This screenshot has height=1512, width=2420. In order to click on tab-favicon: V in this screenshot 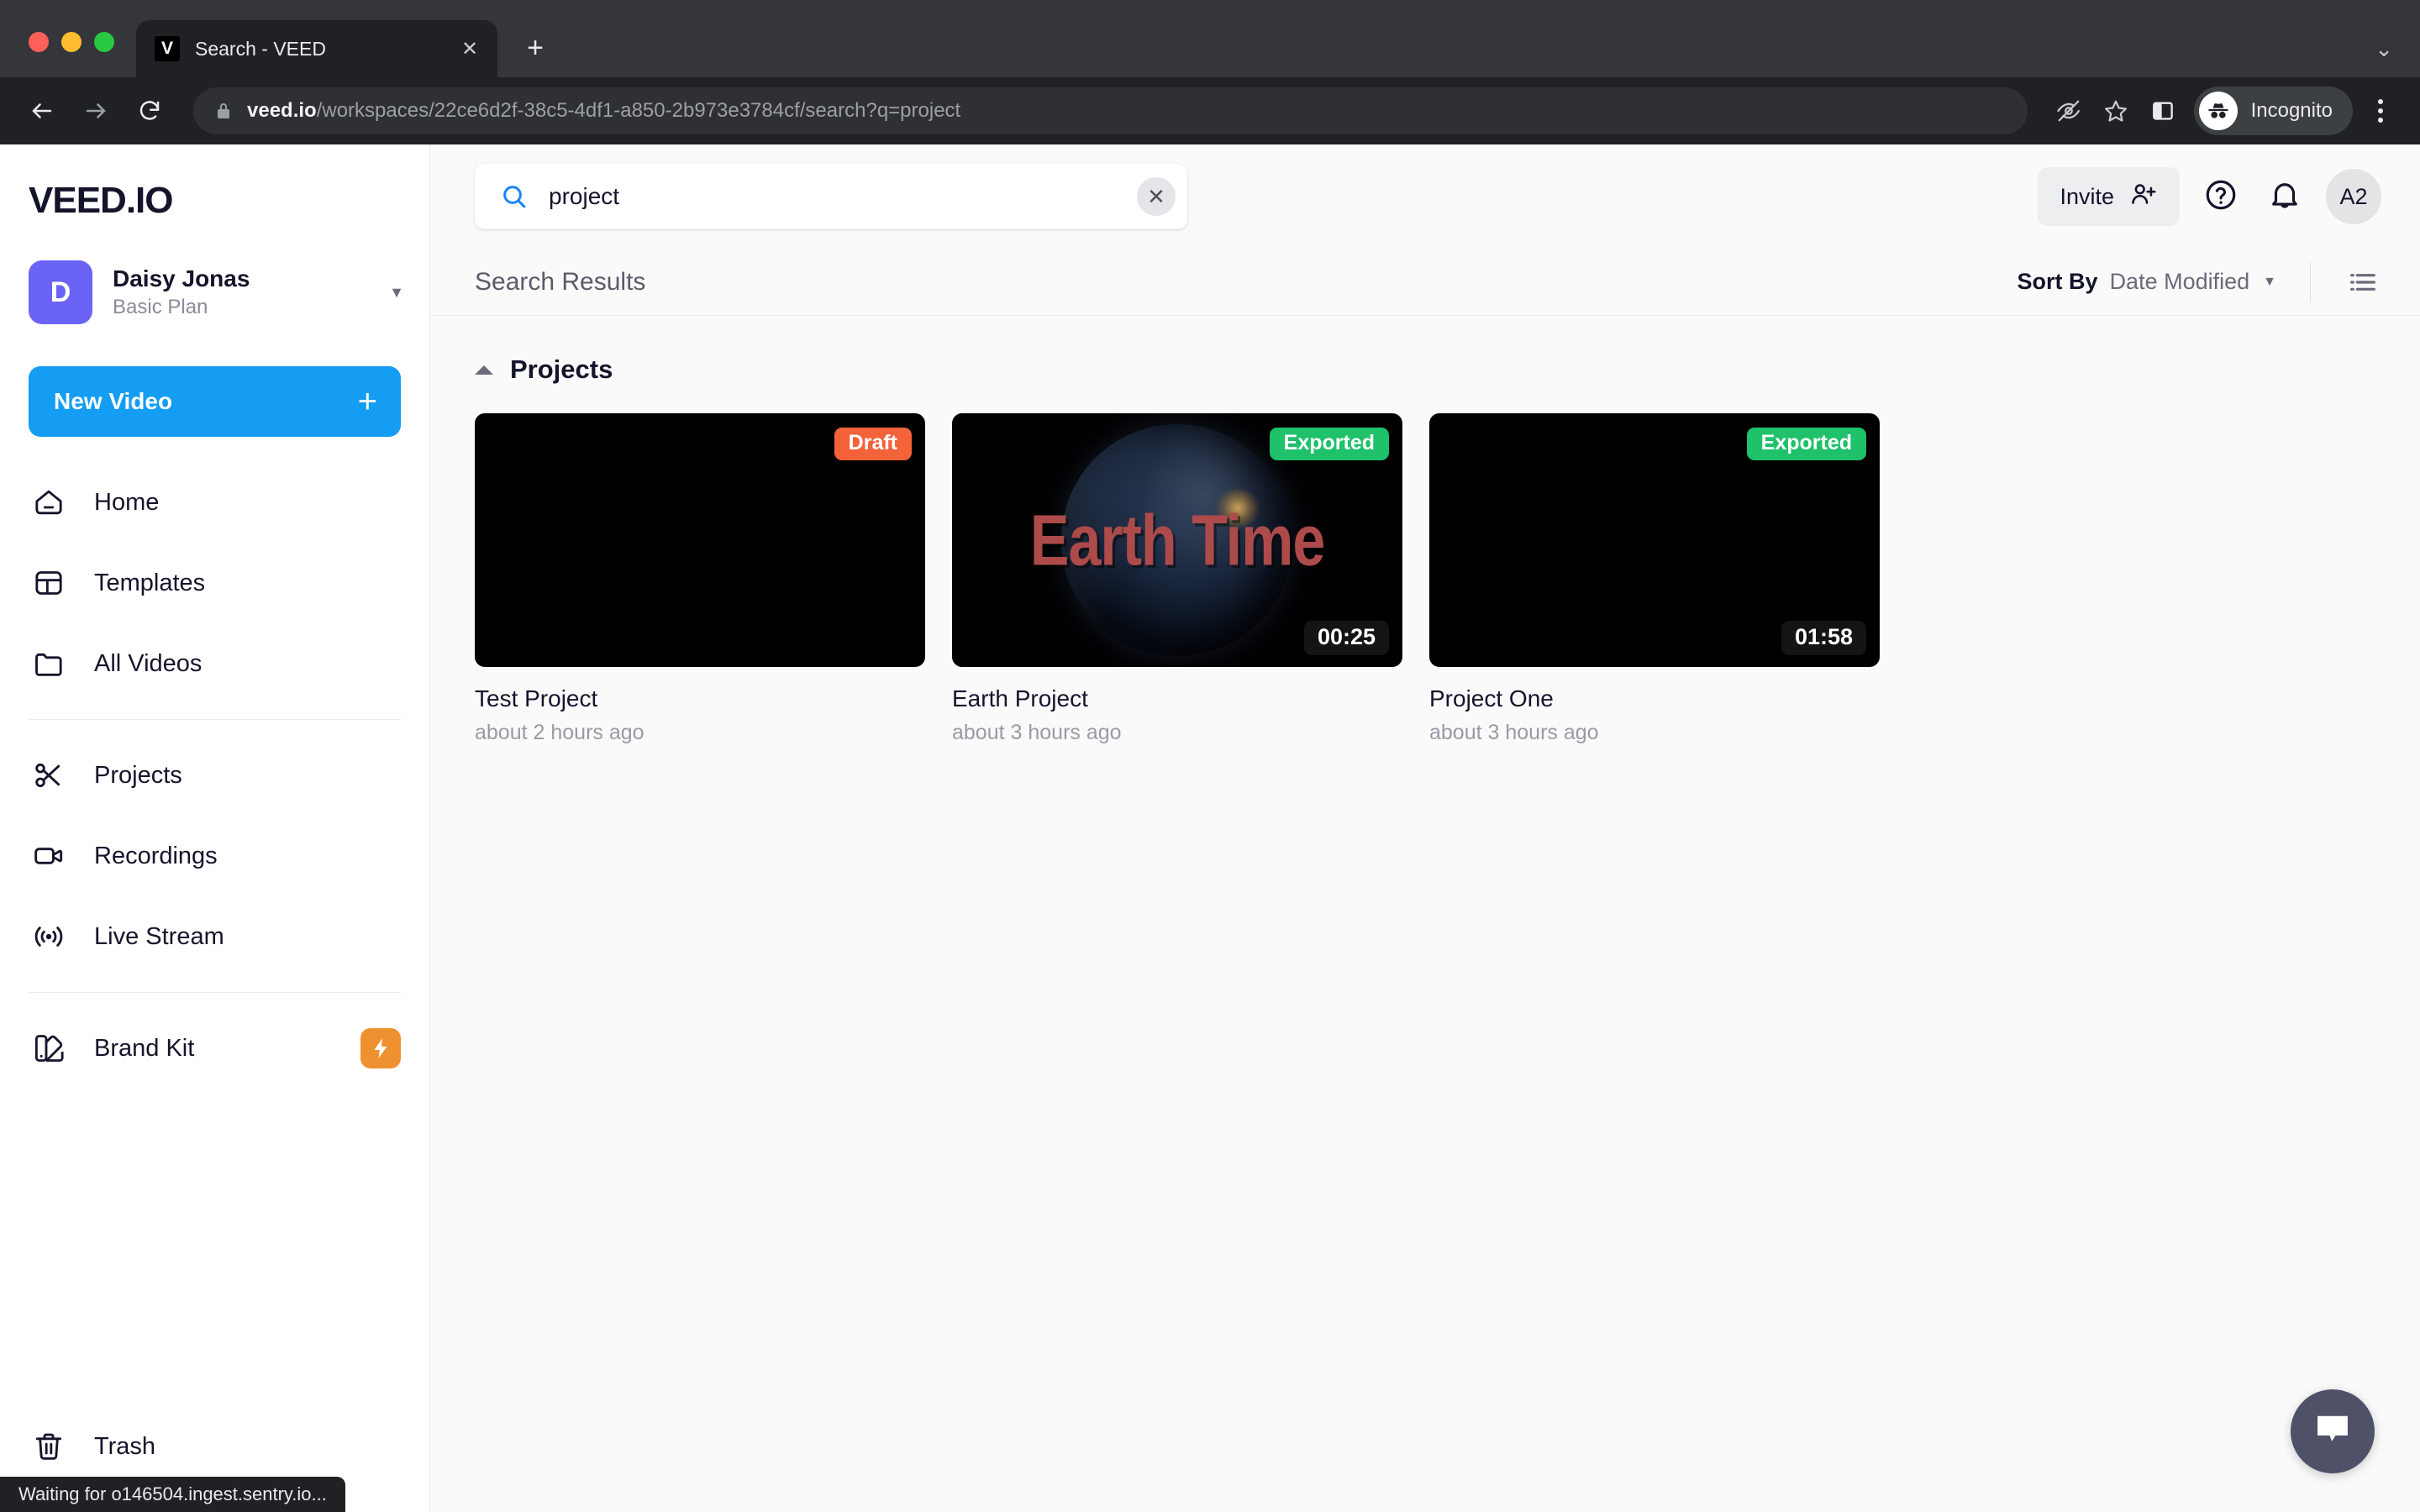, I will do `click(167, 48)`.